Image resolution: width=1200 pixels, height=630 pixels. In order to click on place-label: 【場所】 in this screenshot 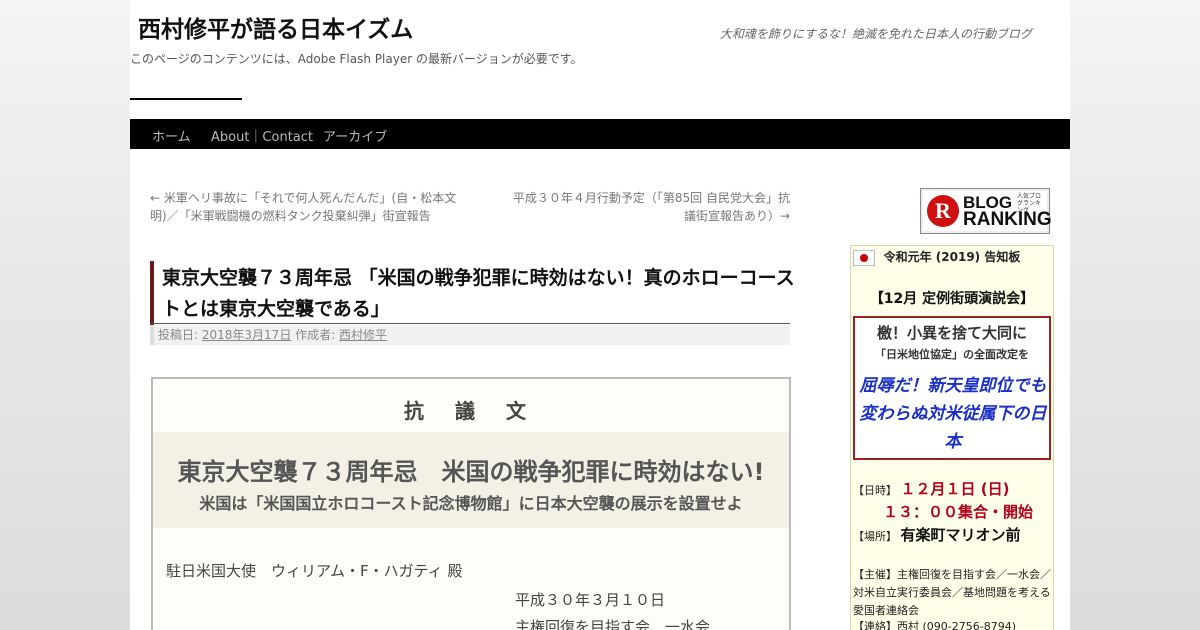, I will do `click(875, 536)`.